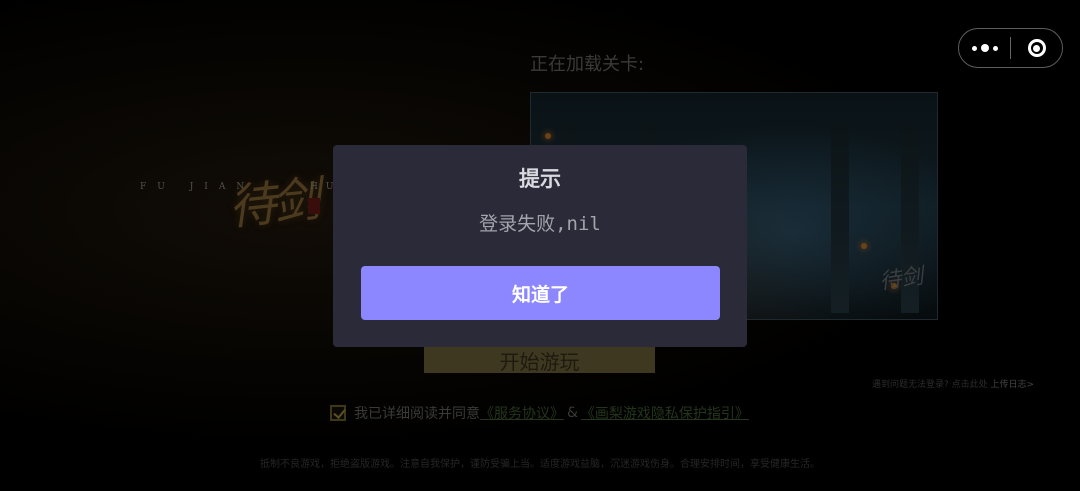 The width and height of the screenshot is (1080, 491). I want to click on agreement-checkbox, so click(338, 413).